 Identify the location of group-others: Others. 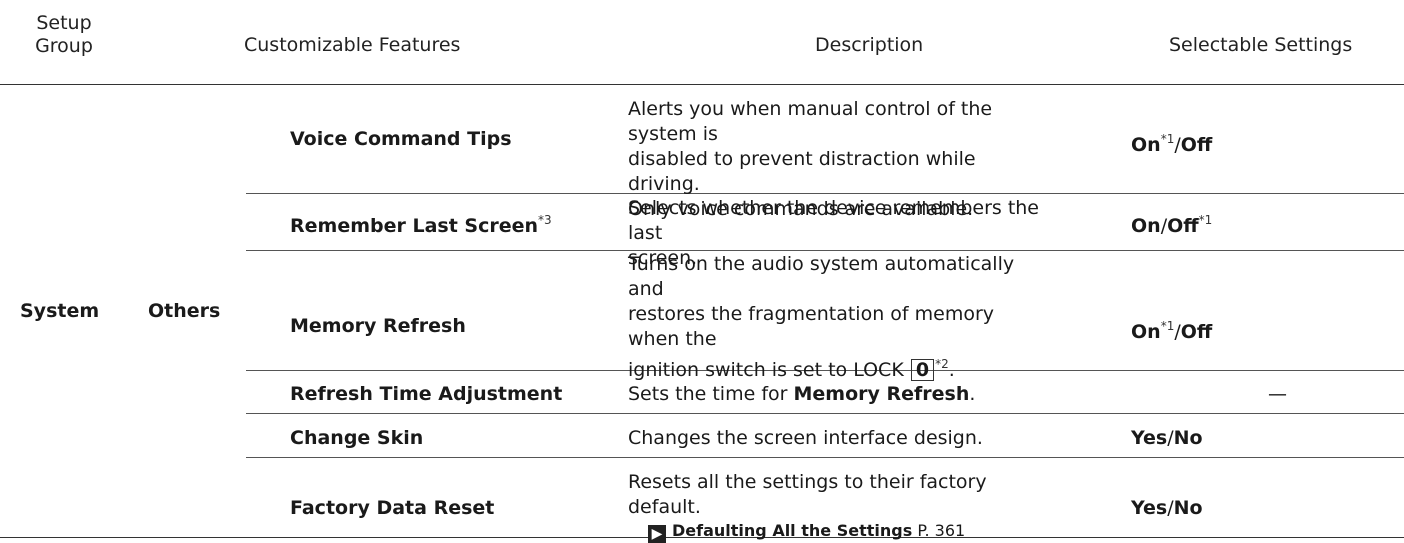
(184, 311).